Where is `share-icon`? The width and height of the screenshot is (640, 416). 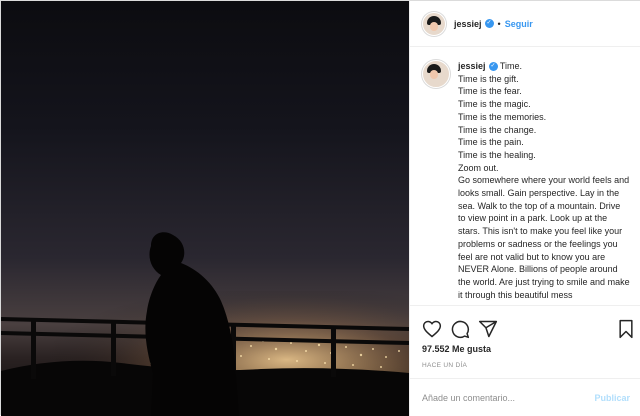 share-icon is located at coordinates (488, 329).